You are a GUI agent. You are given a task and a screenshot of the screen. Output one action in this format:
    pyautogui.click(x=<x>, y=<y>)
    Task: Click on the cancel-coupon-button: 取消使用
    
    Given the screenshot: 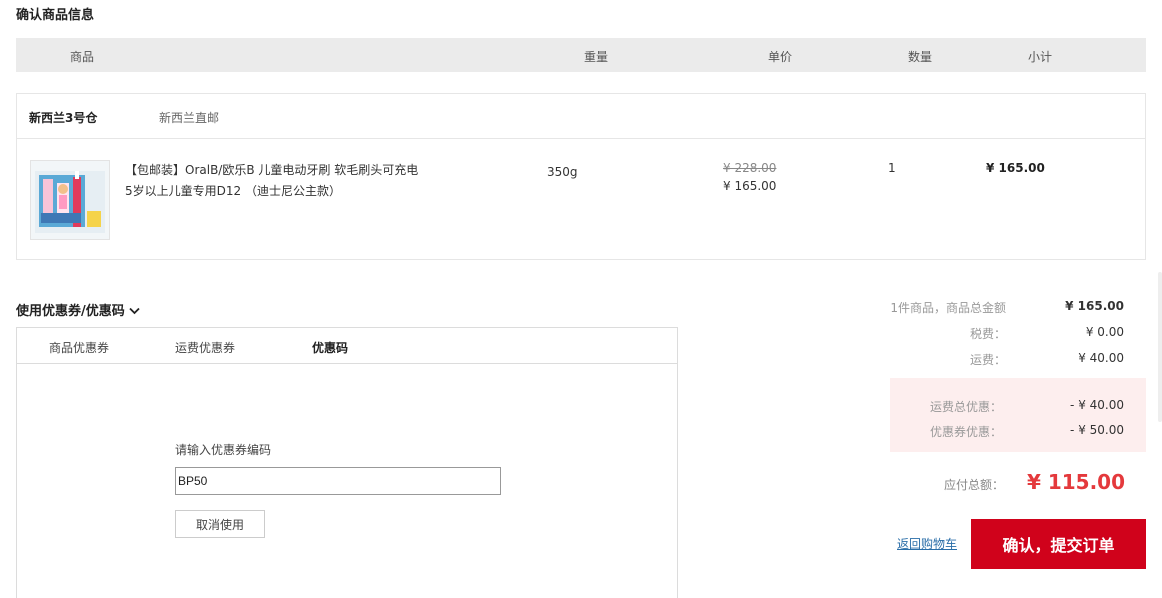 What is the action you would take?
    pyautogui.click(x=220, y=524)
    